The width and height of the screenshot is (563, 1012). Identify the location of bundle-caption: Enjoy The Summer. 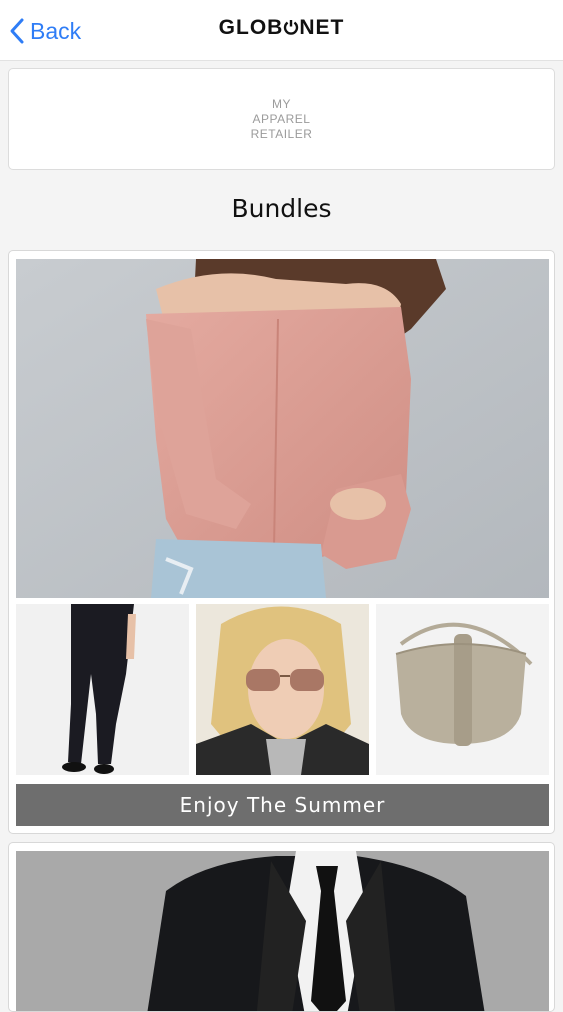
(282, 805).